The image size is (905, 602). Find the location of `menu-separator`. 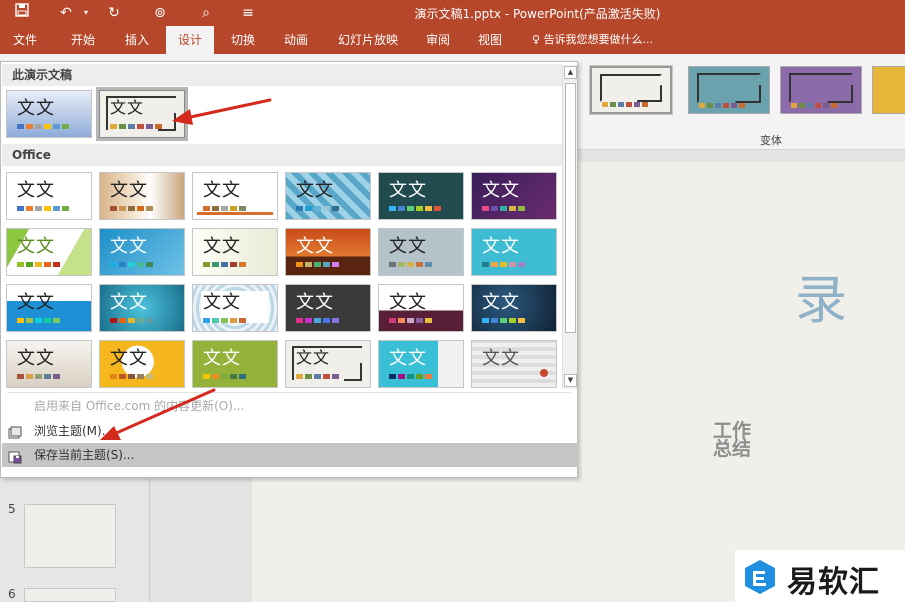

menu-separator is located at coordinates (289, 392).